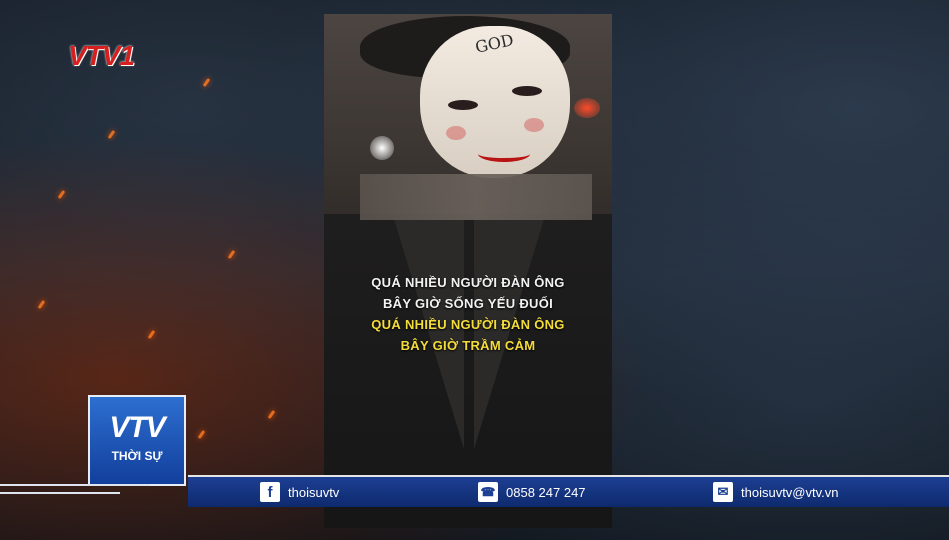  Describe the element at coordinates (476, 197) in the screenshot. I see `blurred-region` at that location.